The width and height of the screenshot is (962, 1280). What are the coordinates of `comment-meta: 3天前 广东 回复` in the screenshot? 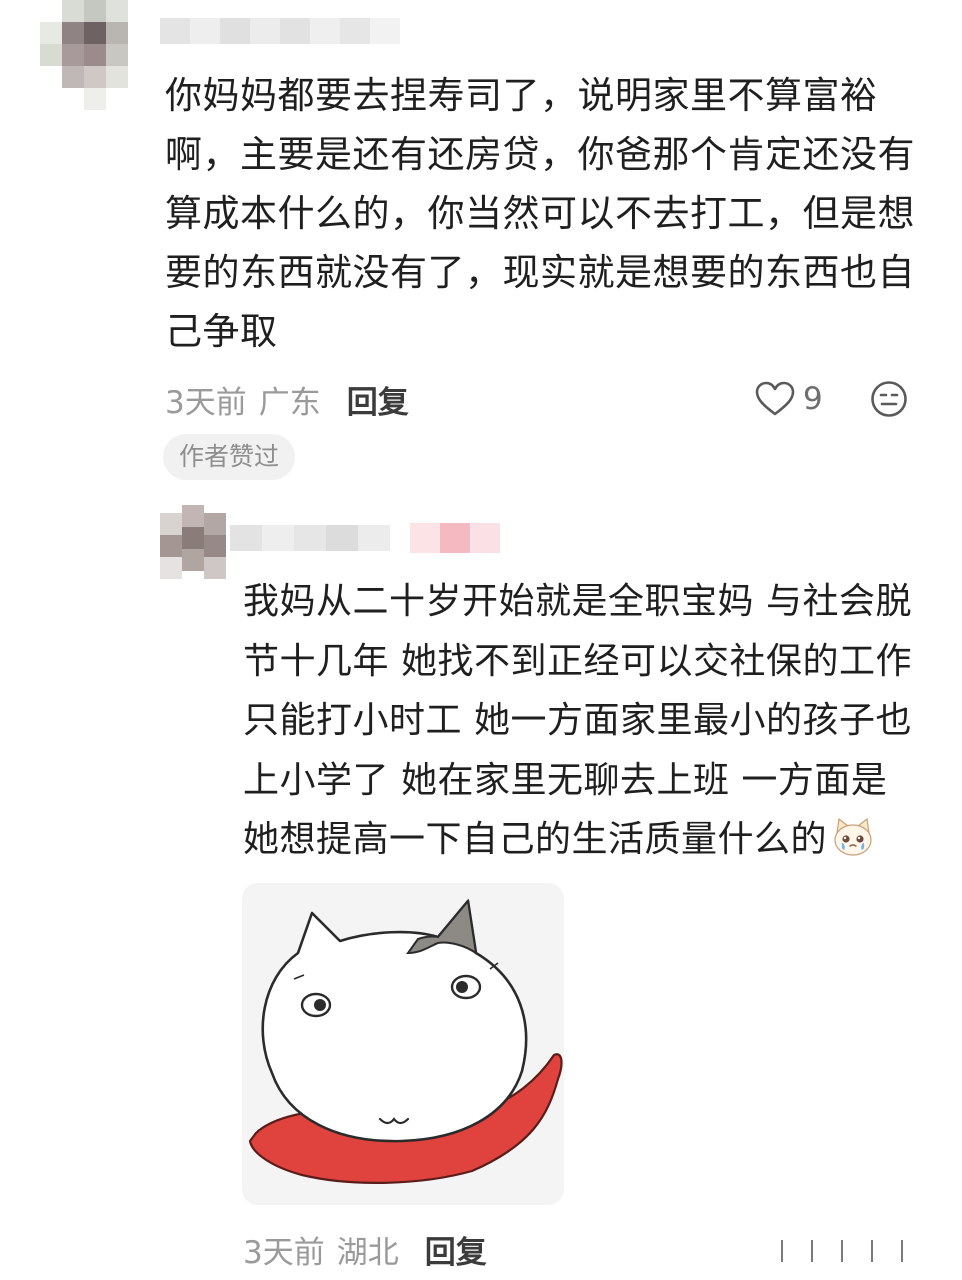 It's located at (287, 399).